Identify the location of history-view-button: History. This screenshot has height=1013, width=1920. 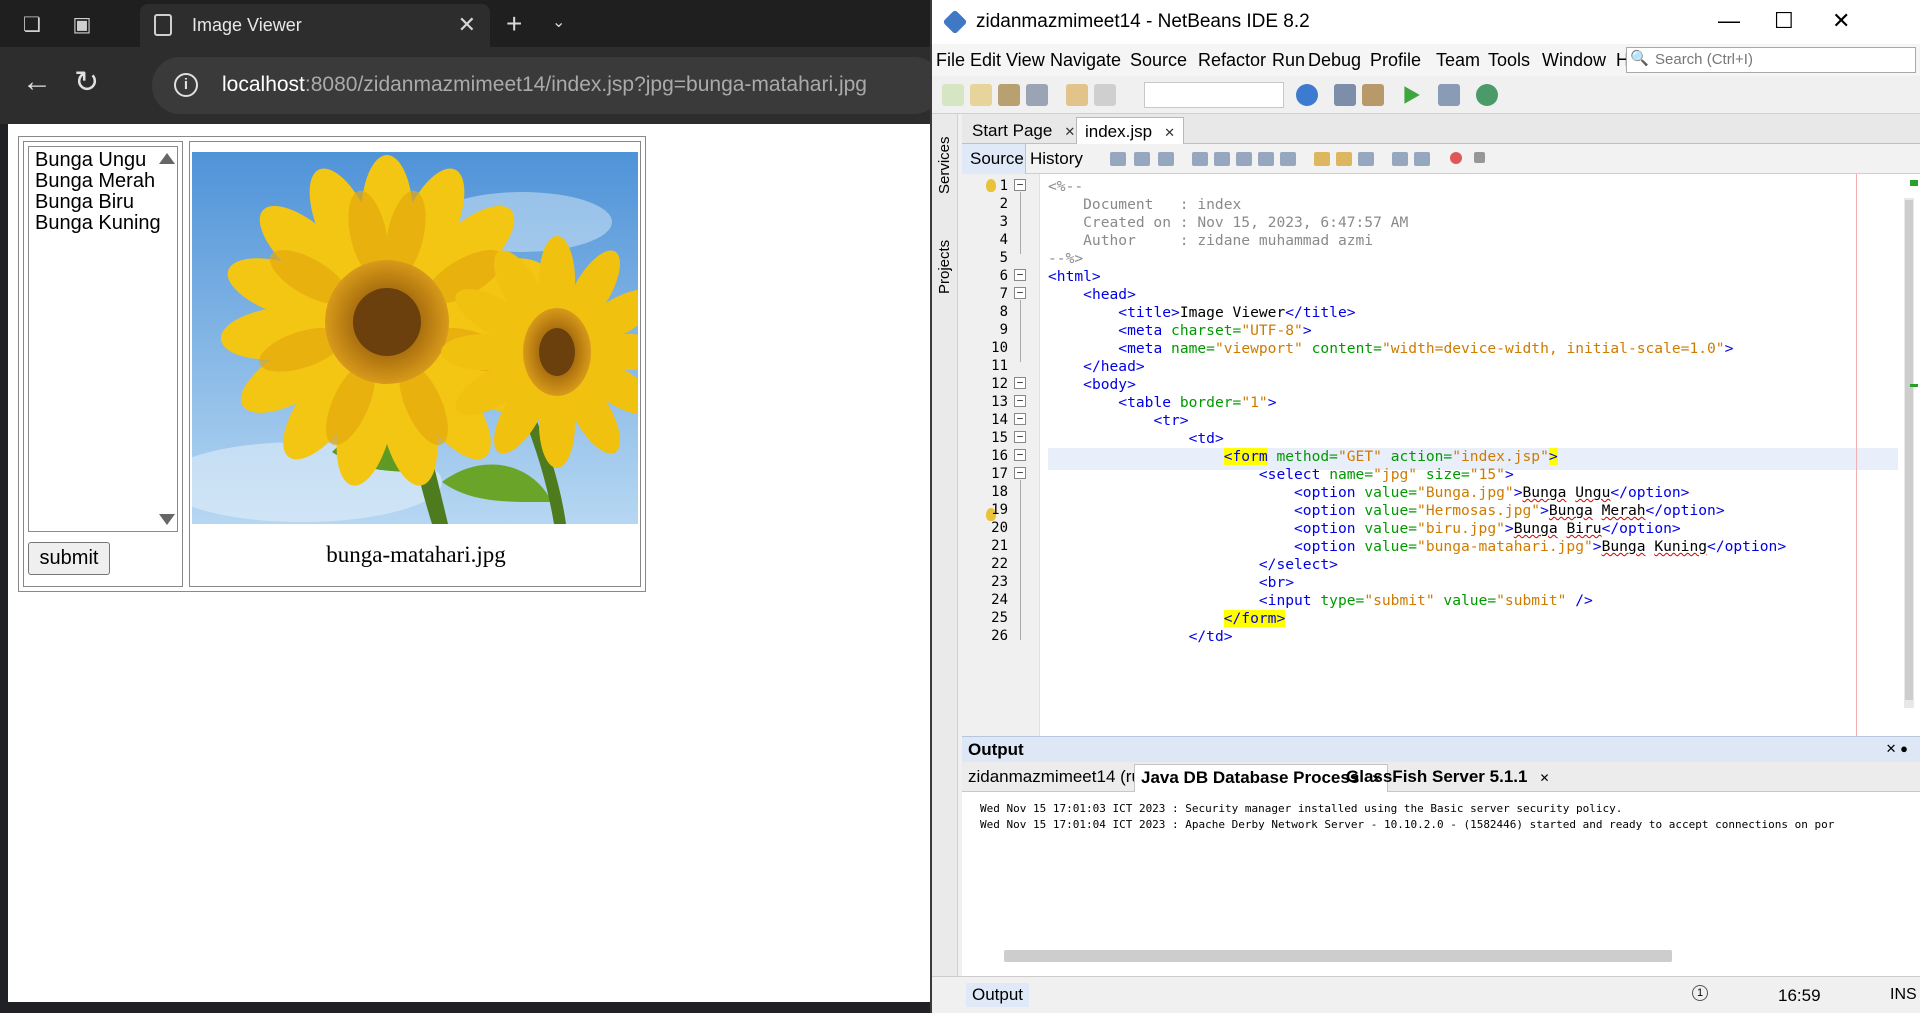
(1056, 159).